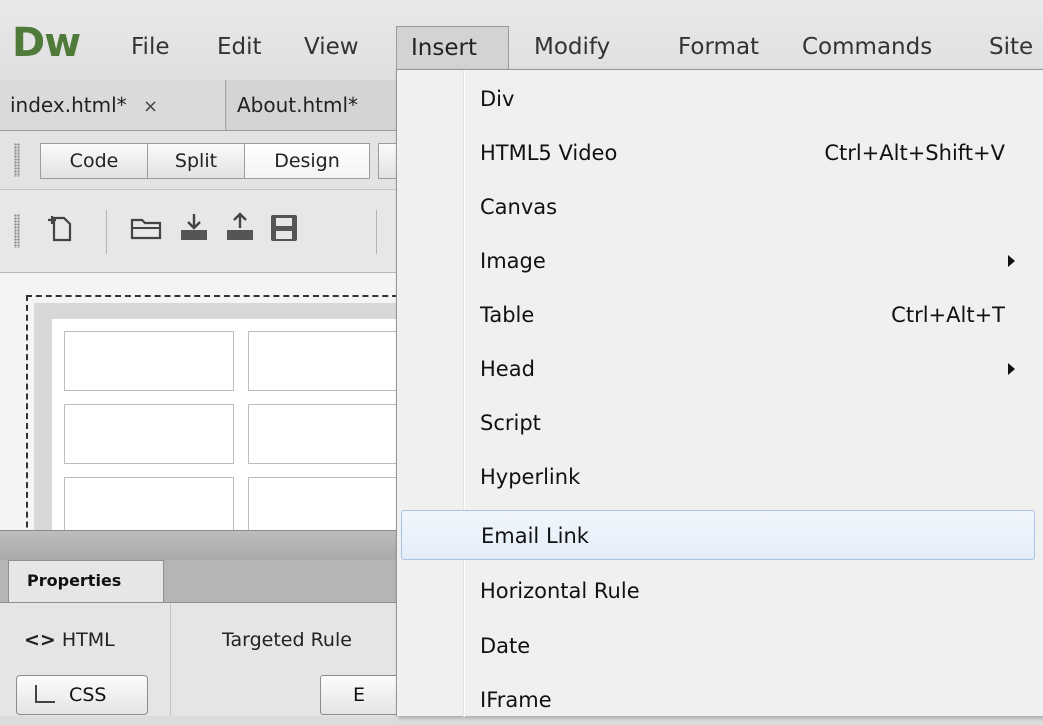  What do you see at coordinates (88, 640) in the screenshot?
I see `html-mode-label: HTML` at bounding box center [88, 640].